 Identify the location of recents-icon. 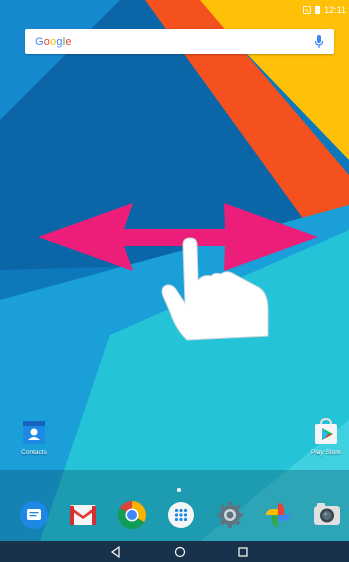
(243, 552).